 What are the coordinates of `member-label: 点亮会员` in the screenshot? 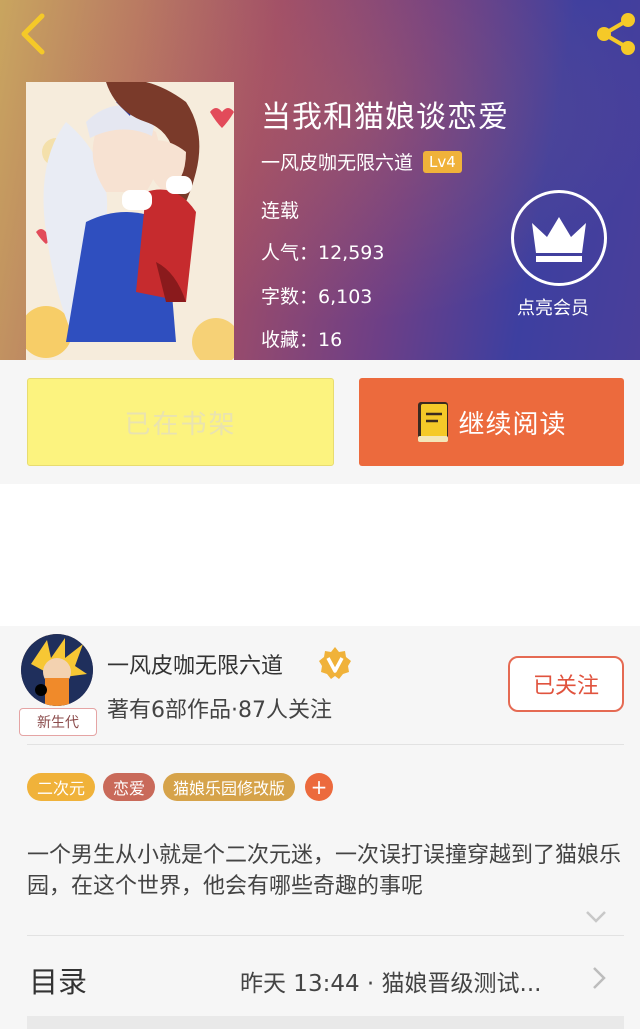 It's located at (553, 307).